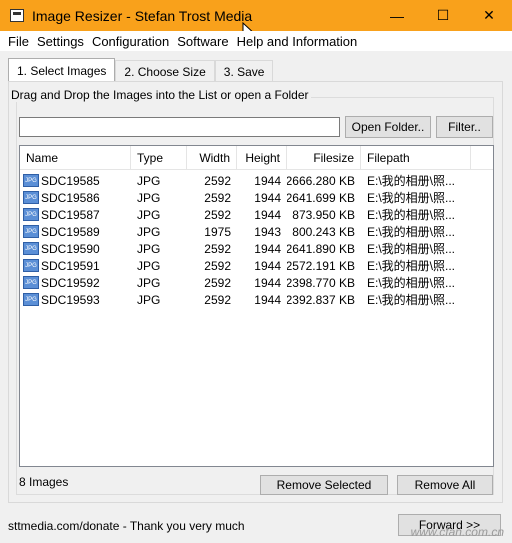 This screenshot has width=512, height=543. I want to click on cell-name: JPG SDC19592, so click(77, 282).